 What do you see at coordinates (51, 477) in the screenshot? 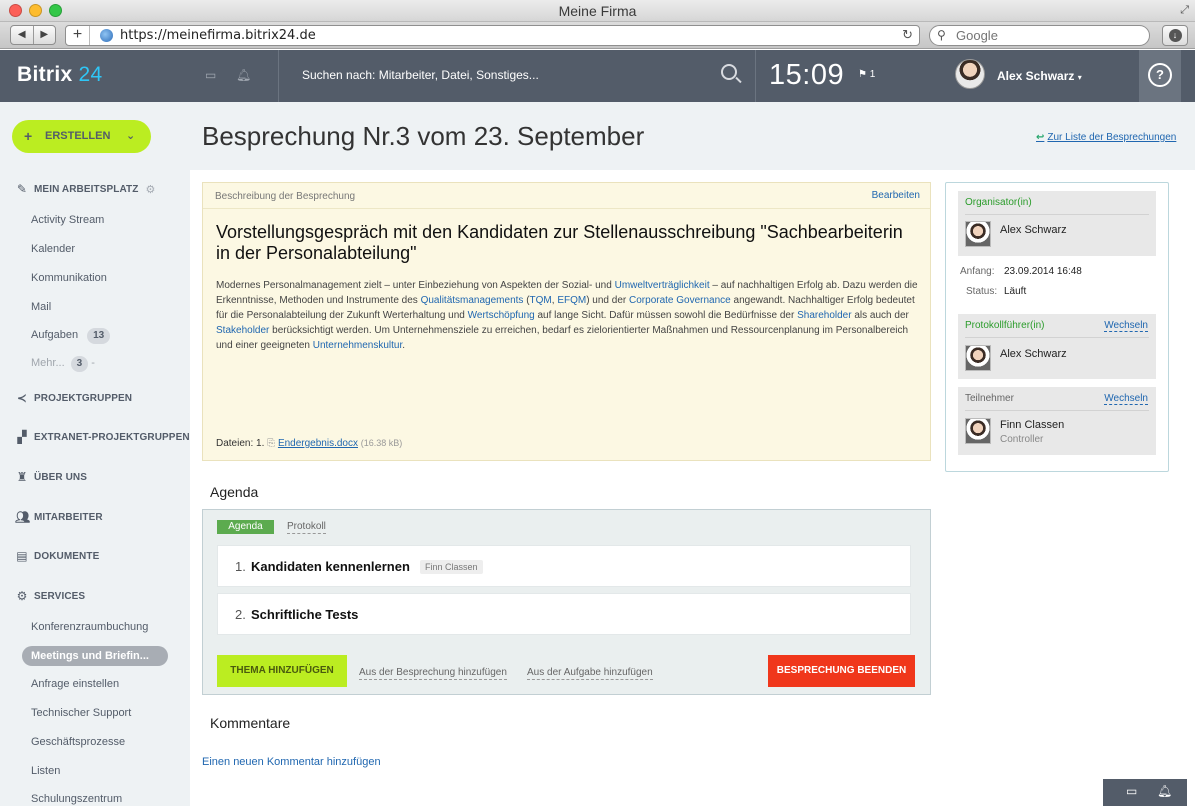
I see `sidebar-section-about: ♜ ÜBER UNS` at bounding box center [51, 477].